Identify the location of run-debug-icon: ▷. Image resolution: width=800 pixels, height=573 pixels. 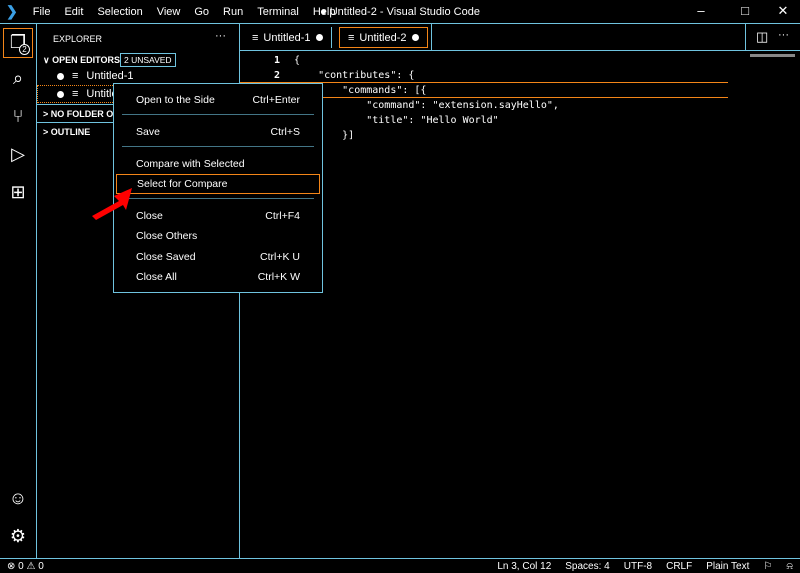
(18, 156).